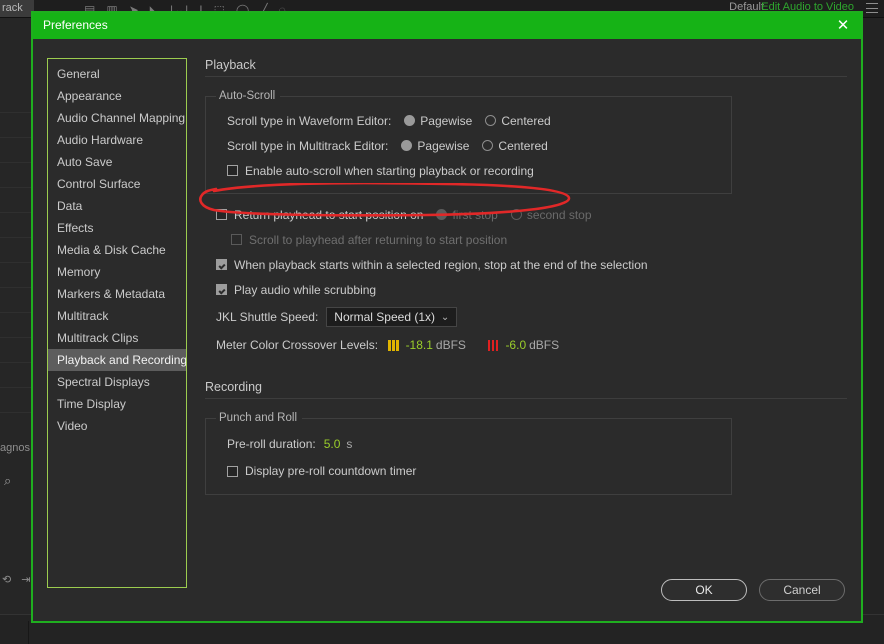 This screenshot has height=644, width=884. Describe the element at coordinates (393, 345) in the screenshot. I see `meter-swatch-yellow-icon` at that location.